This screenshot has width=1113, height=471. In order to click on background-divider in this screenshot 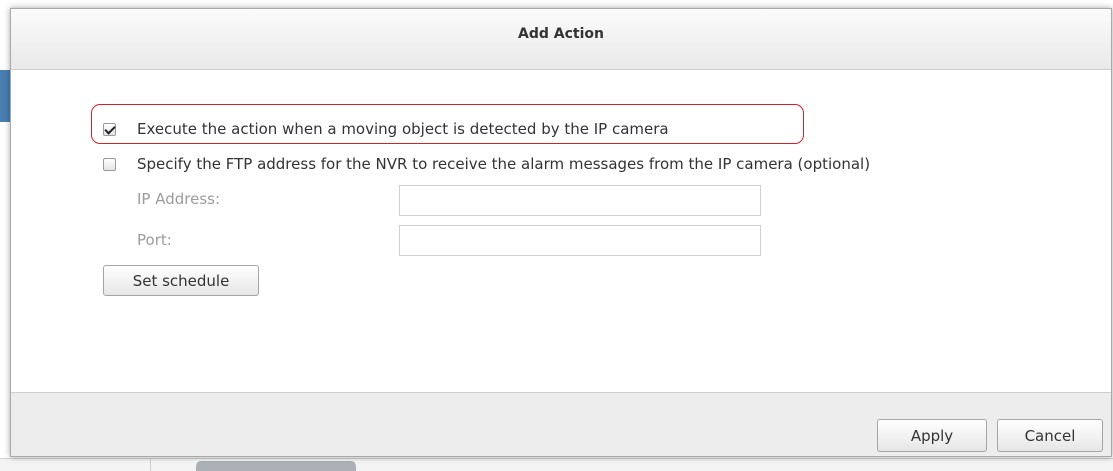, I will do `click(150, 465)`.